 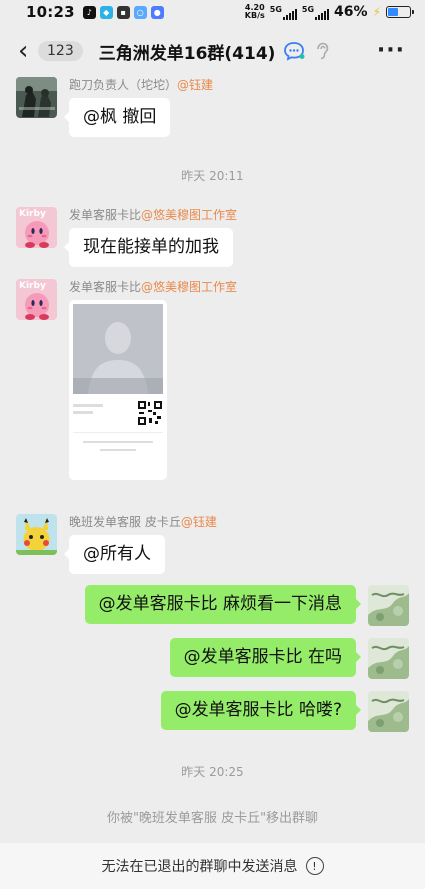 What do you see at coordinates (254, 11) in the screenshot?
I see `net-speed: 4.20 KB/s` at bounding box center [254, 11].